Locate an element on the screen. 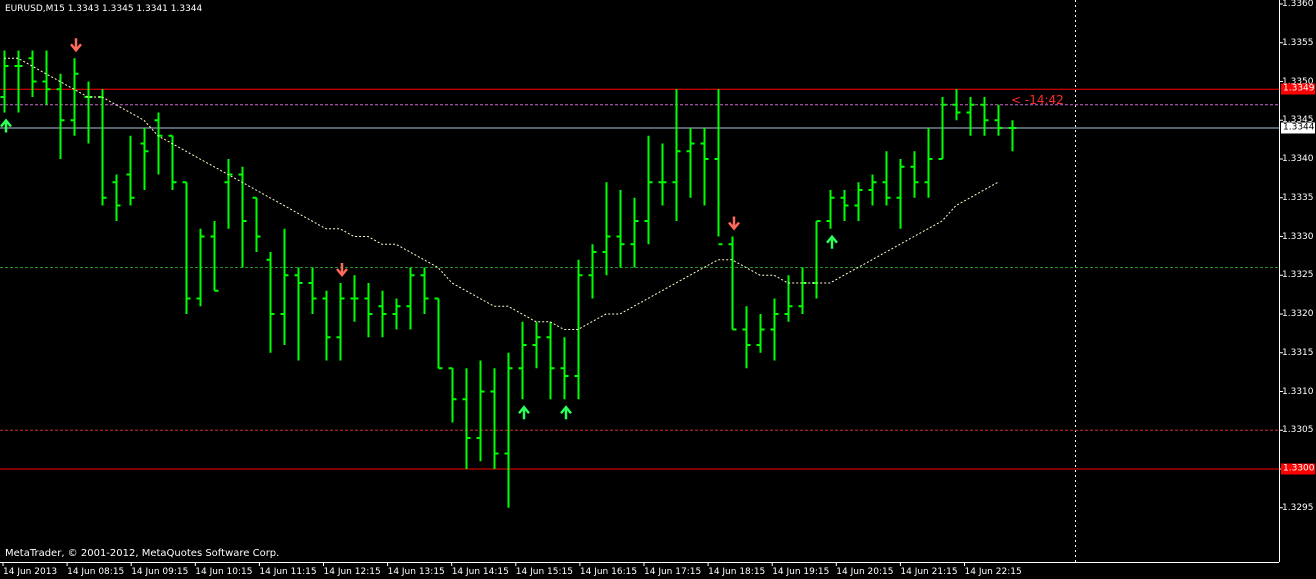  time-tick-label: 14 Jun 09:15 is located at coordinates (160, 572).